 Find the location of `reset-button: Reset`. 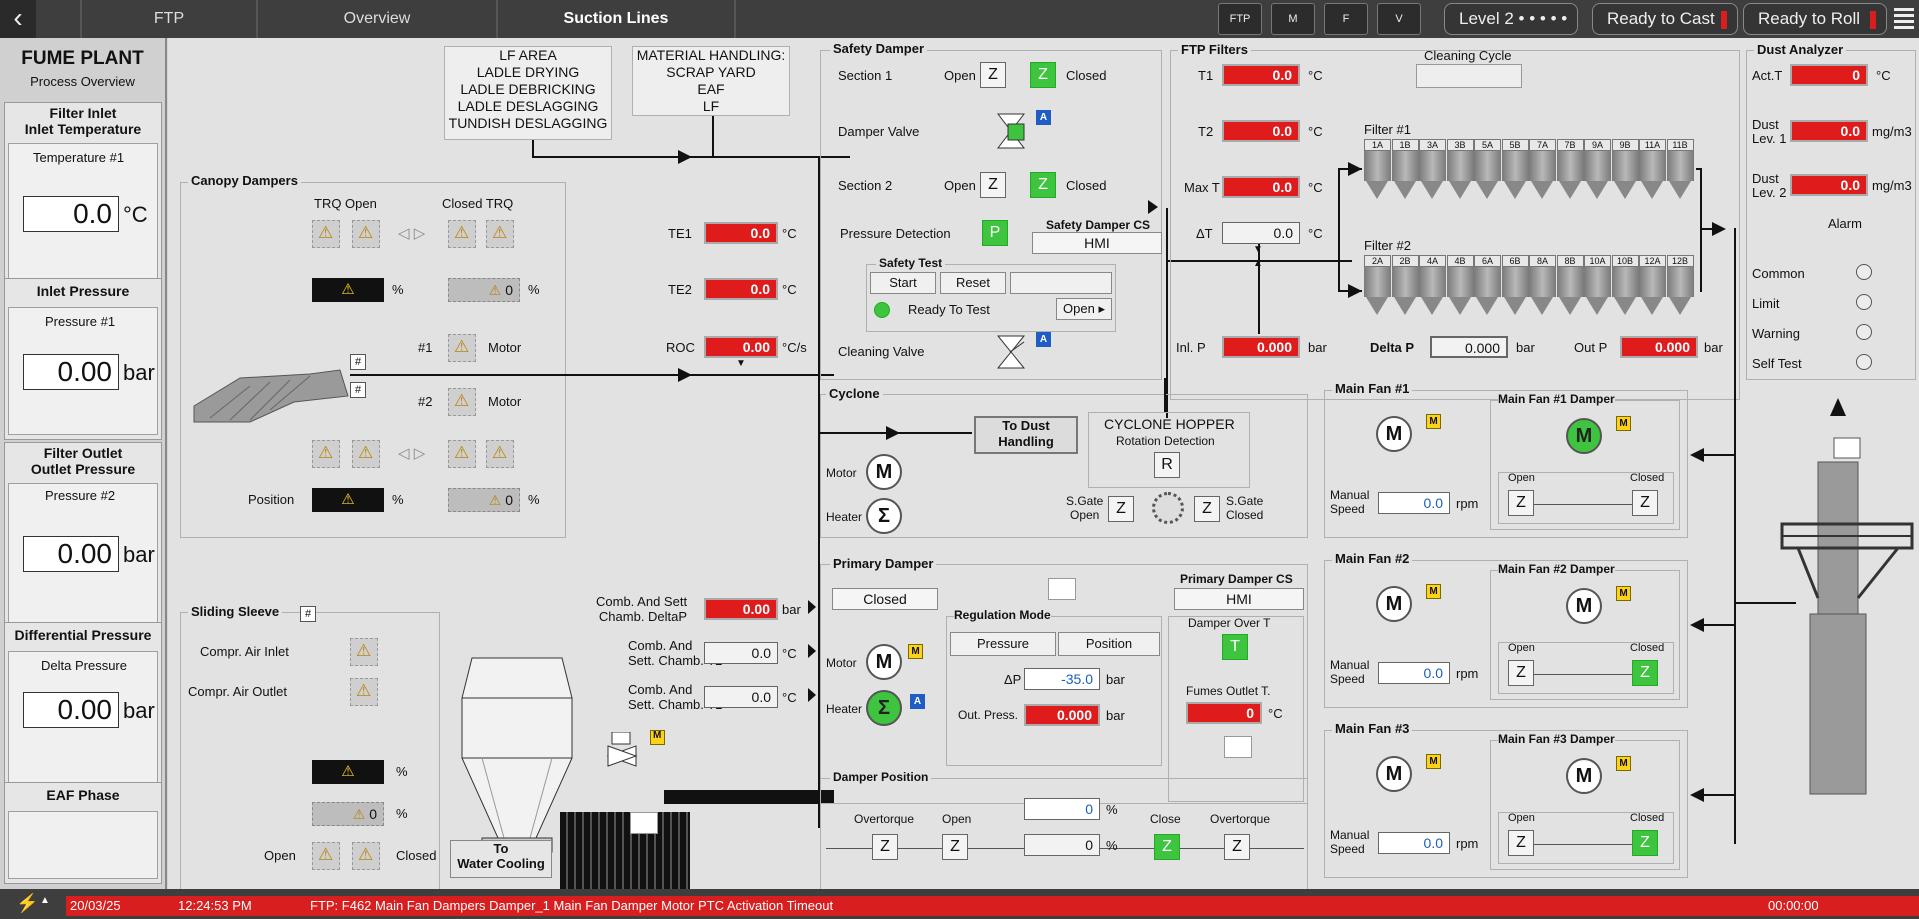

reset-button: Reset is located at coordinates (973, 283).